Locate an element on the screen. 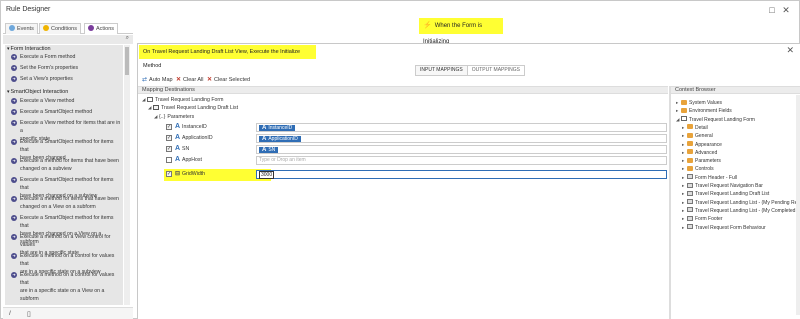 Image resolution: width=800 pixels, height=319 pixels. text-type-icon: A is located at coordinates (178, 126).